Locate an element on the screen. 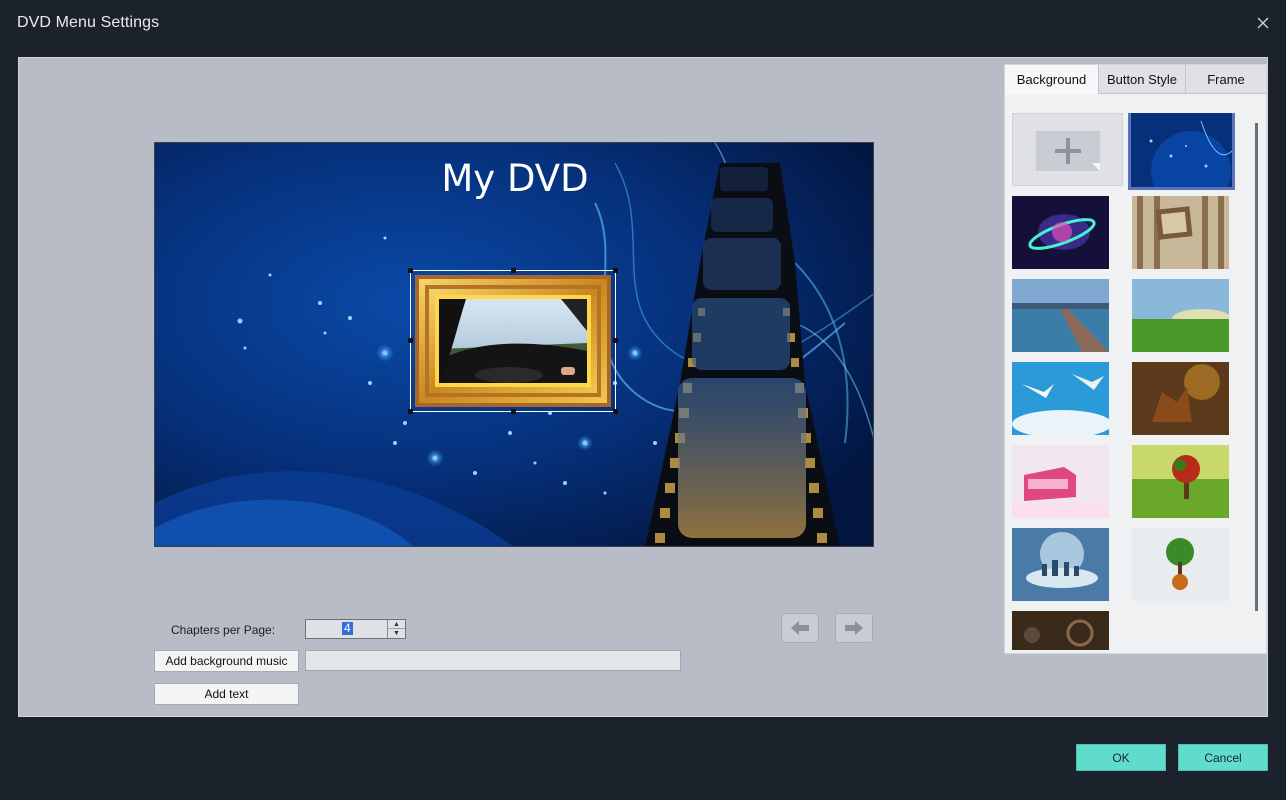 Image resolution: width=1286 pixels, height=800 pixels. bg-thumb-vintage-film is located at coordinates (1060, 630).